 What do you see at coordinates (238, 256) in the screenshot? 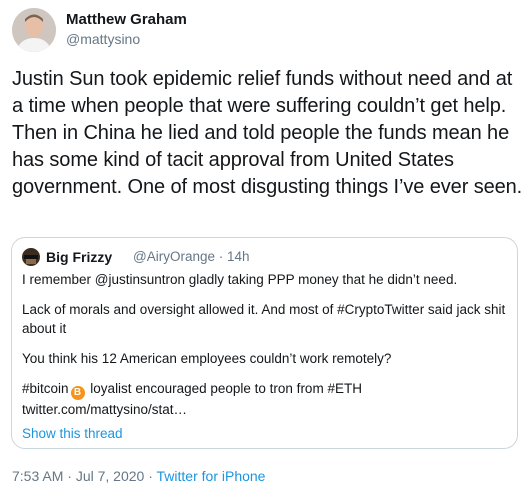
I see `quote-time: 14h` at bounding box center [238, 256].